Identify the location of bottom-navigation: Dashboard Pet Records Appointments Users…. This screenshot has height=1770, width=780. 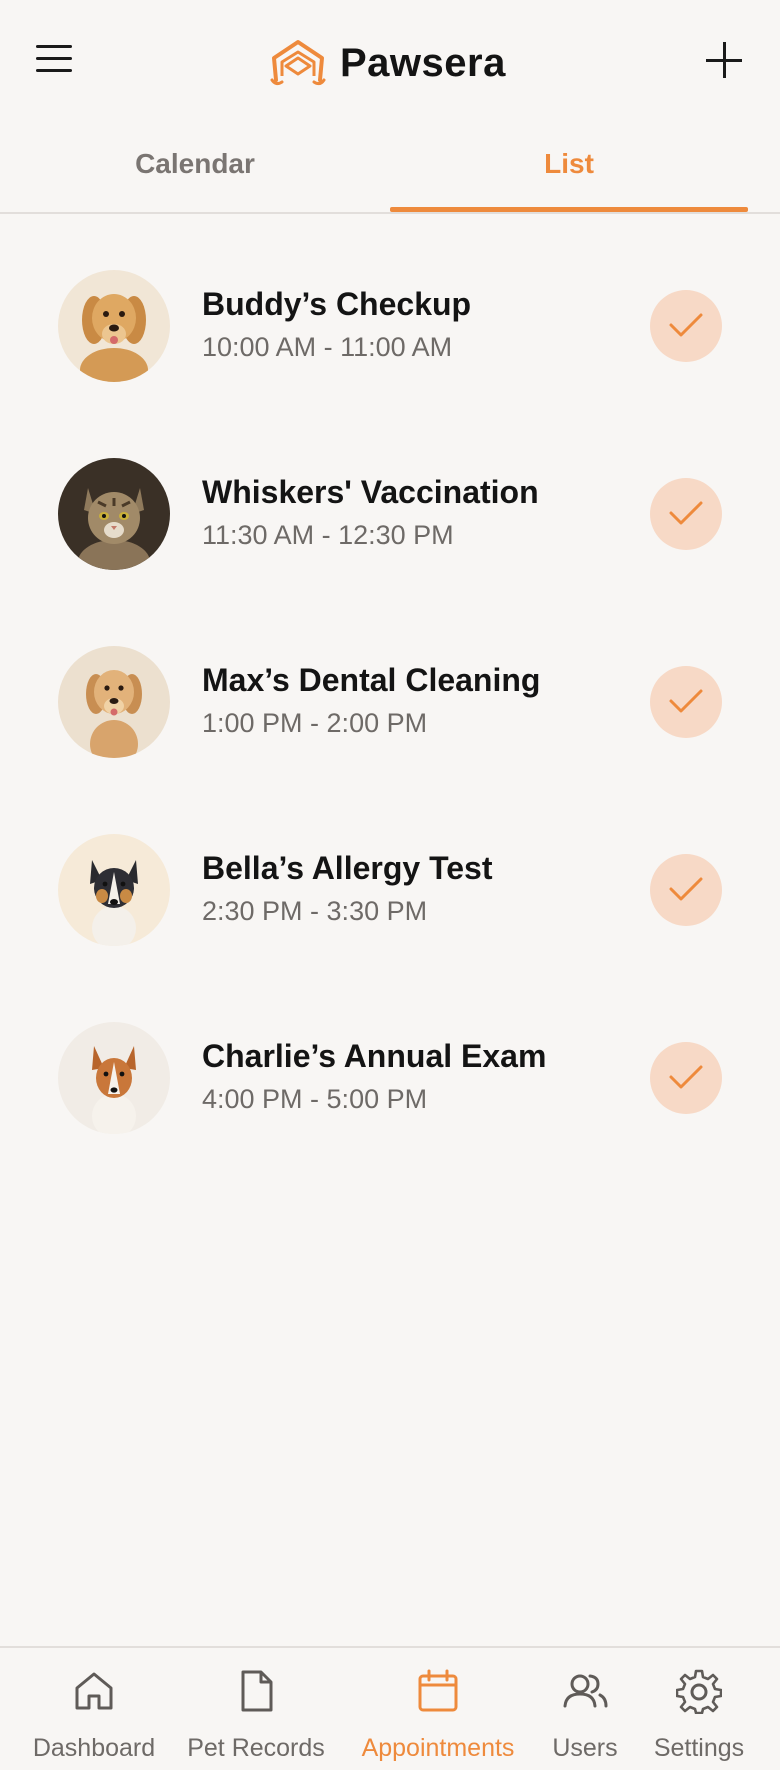
(390, 1708).